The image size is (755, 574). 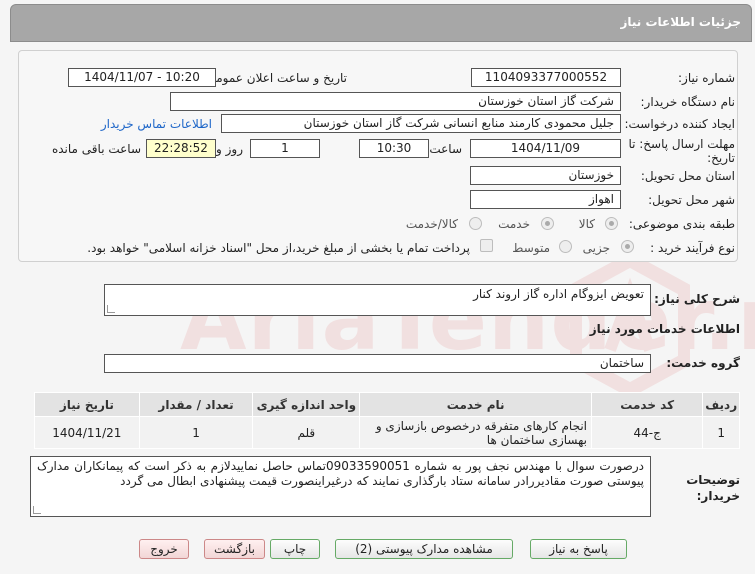 I want to click on announce-field: 1404/11/07 - 10:20, so click(x=142, y=77).